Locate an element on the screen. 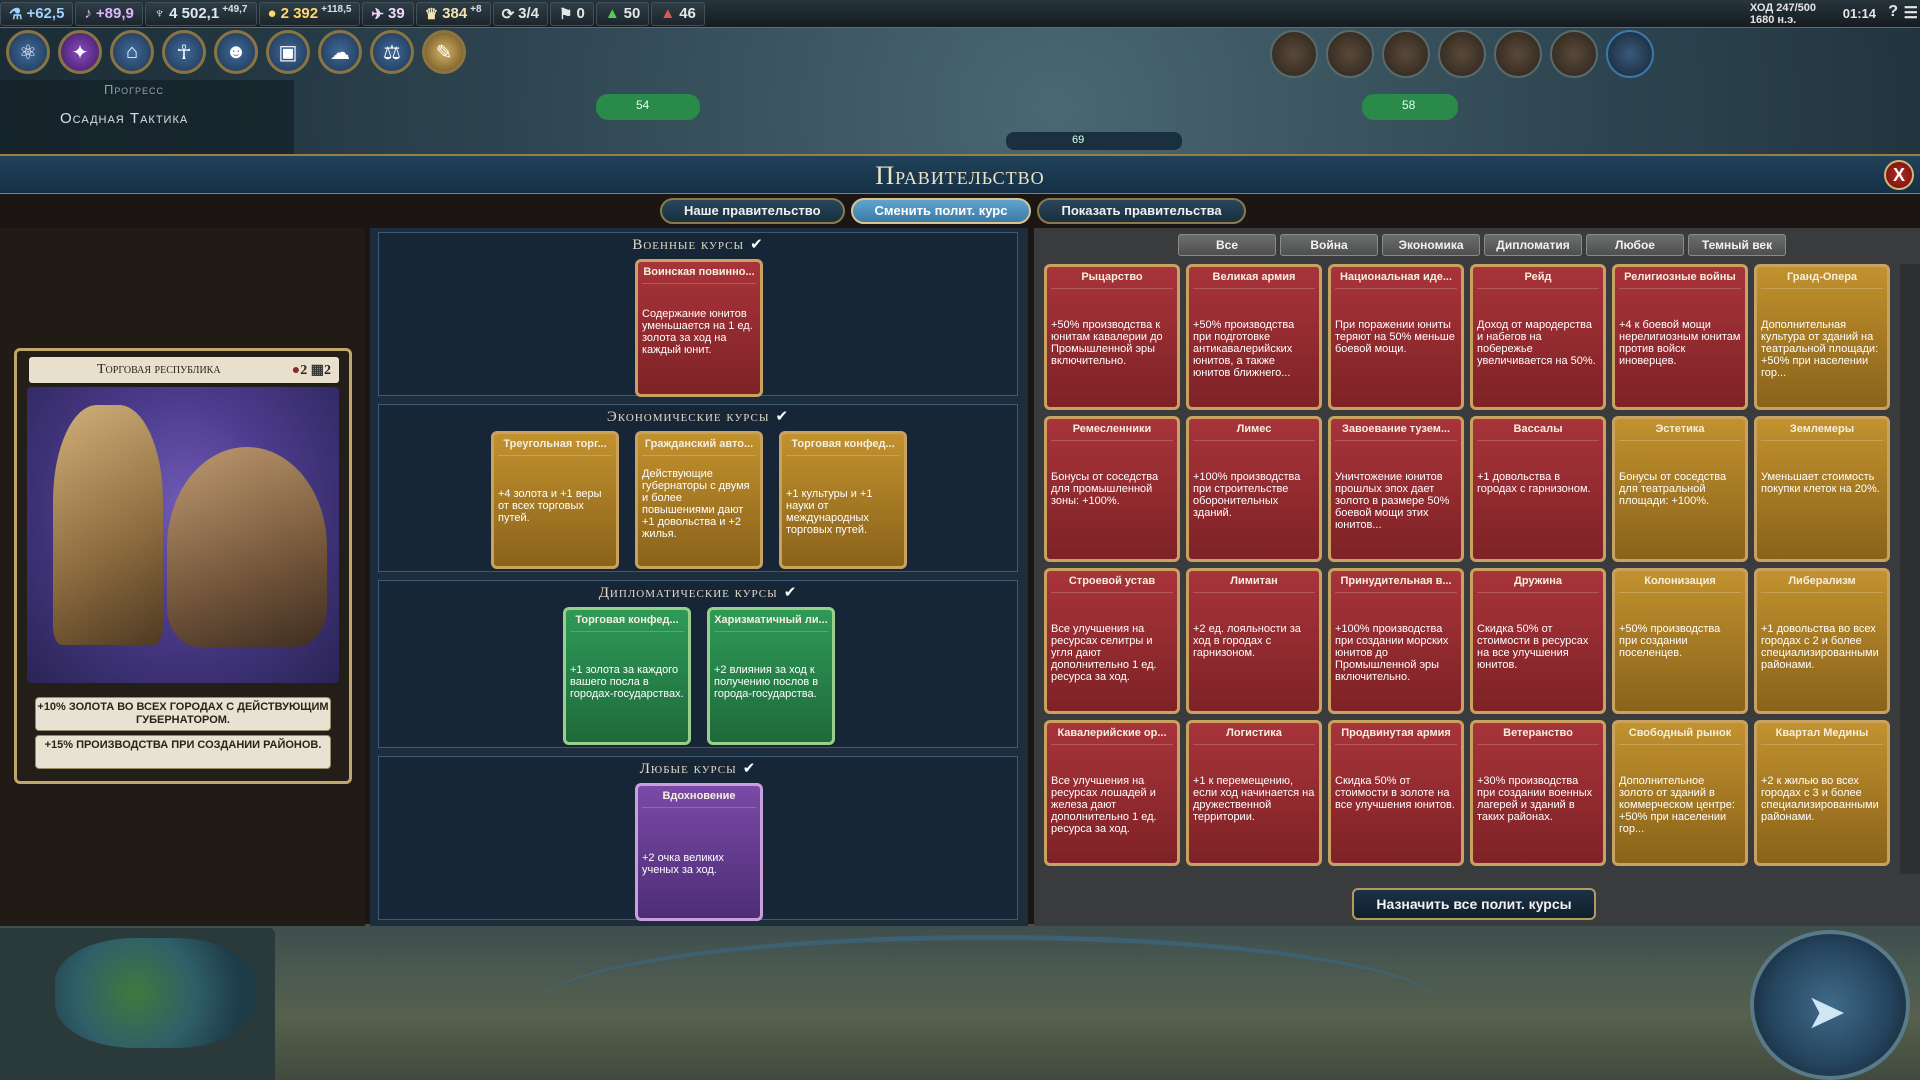 The width and height of the screenshot is (1920, 1080). tab-change-policies: Сменить полит. курс is located at coordinates (941, 211).